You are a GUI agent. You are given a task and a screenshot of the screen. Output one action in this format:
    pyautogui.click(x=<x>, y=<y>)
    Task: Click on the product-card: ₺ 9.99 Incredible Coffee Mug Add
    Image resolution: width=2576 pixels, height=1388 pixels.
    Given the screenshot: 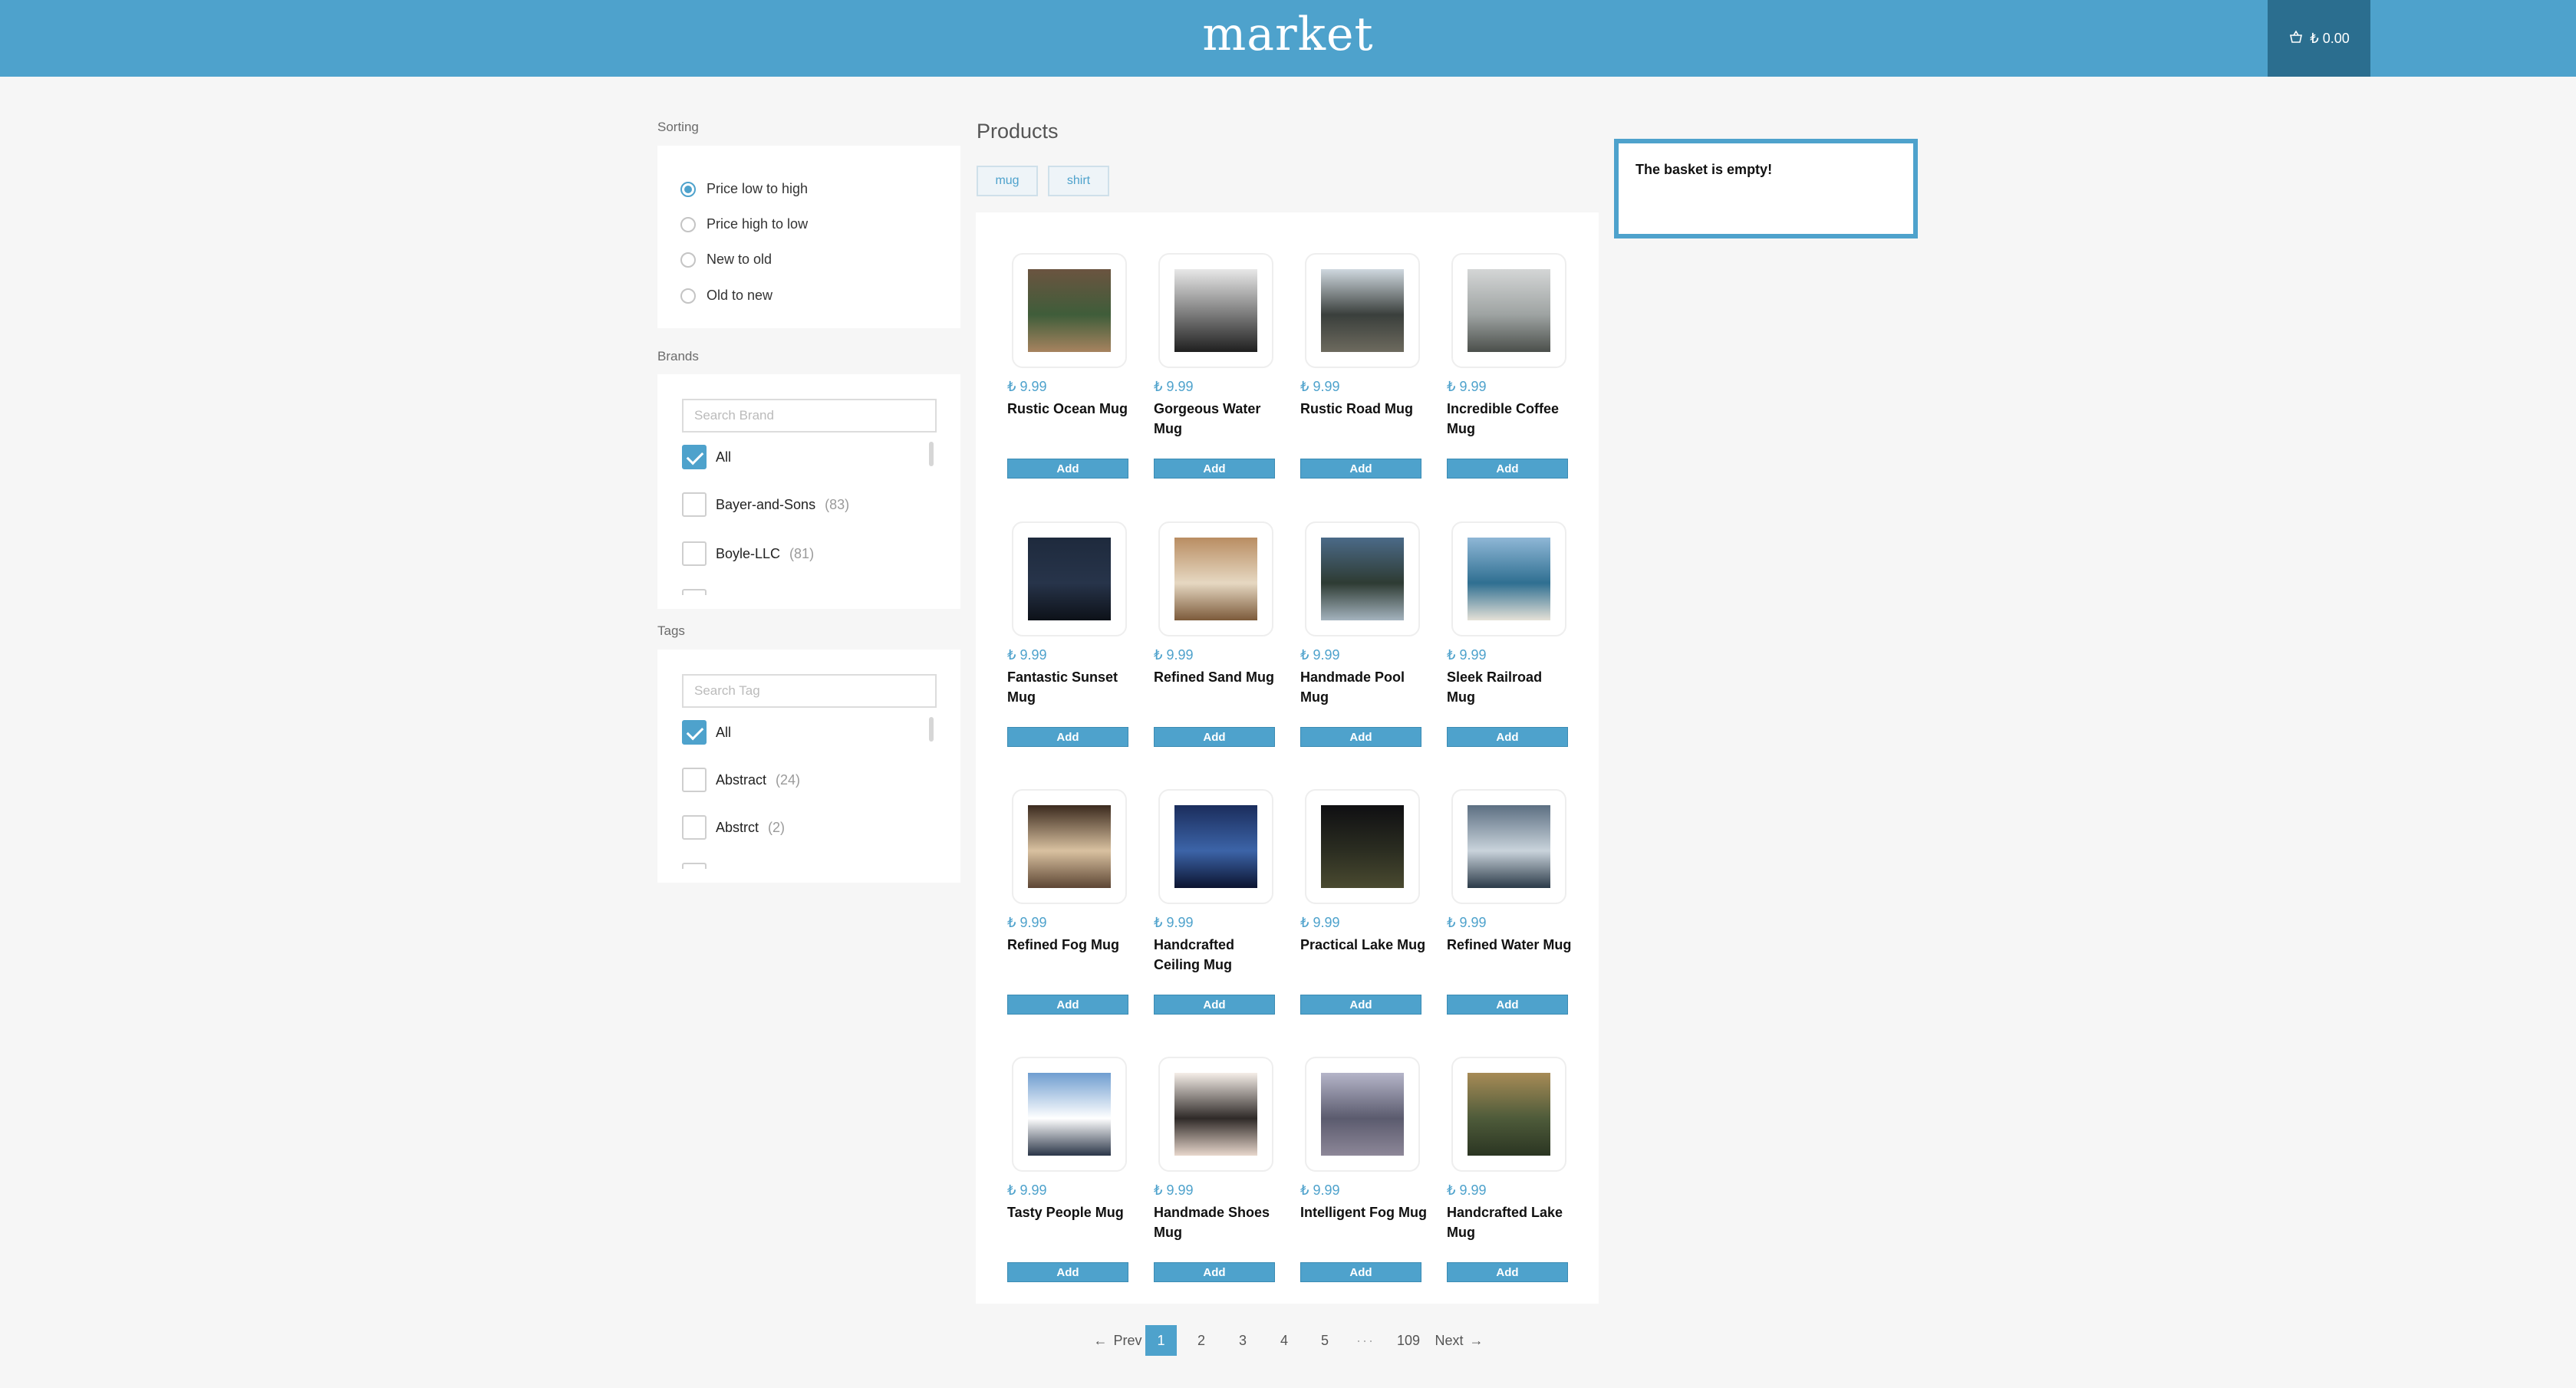 What is the action you would take?
    pyautogui.click(x=1510, y=368)
    